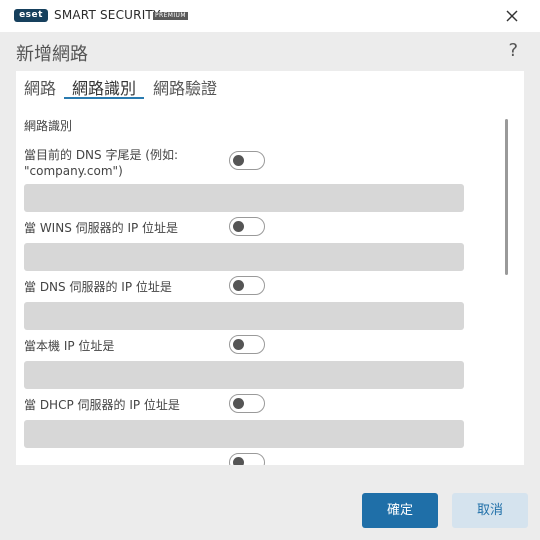 Image resolution: width=540 pixels, height=540 pixels. Describe the element at coordinates (244, 316) in the screenshot. I see `dns-server-input` at that location.